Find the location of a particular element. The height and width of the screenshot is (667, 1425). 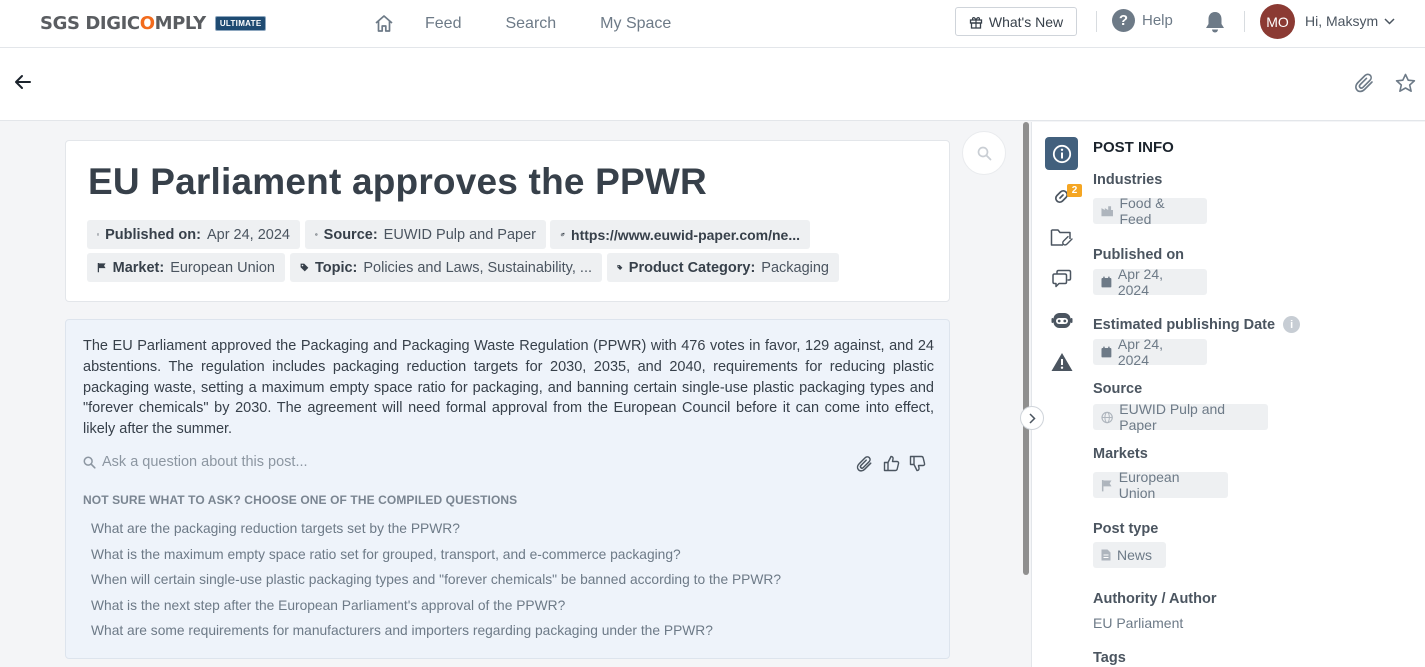

source-chip: EUWID Pulp and Paper is located at coordinates (1180, 417).